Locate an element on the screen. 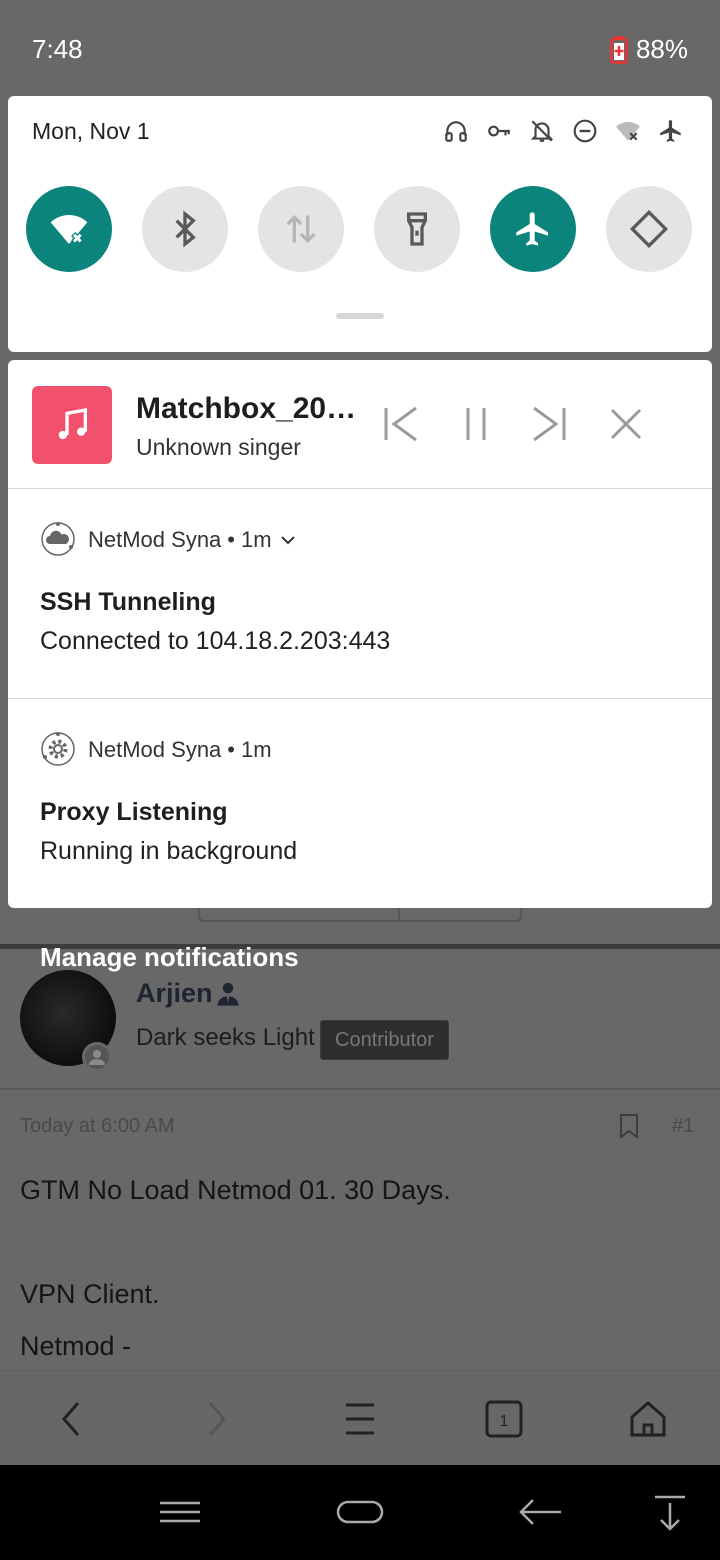  wifi-icon is located at coordinates (69, 230).